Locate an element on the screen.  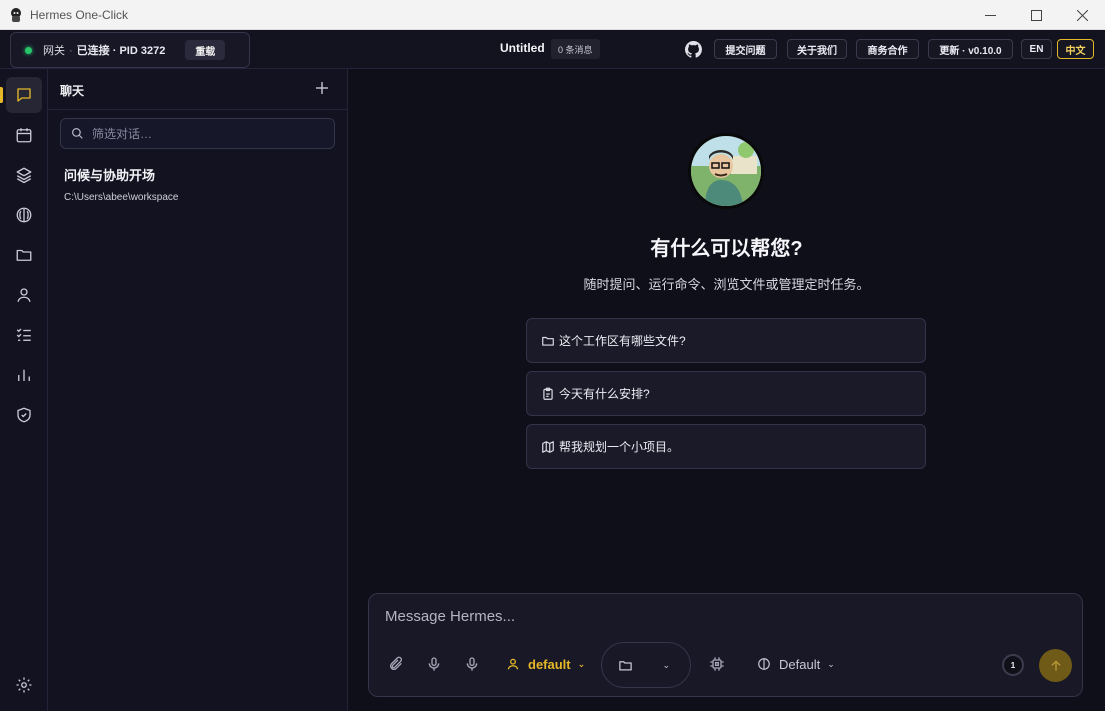
clipboard-icon is located at coordinates (548, 393).